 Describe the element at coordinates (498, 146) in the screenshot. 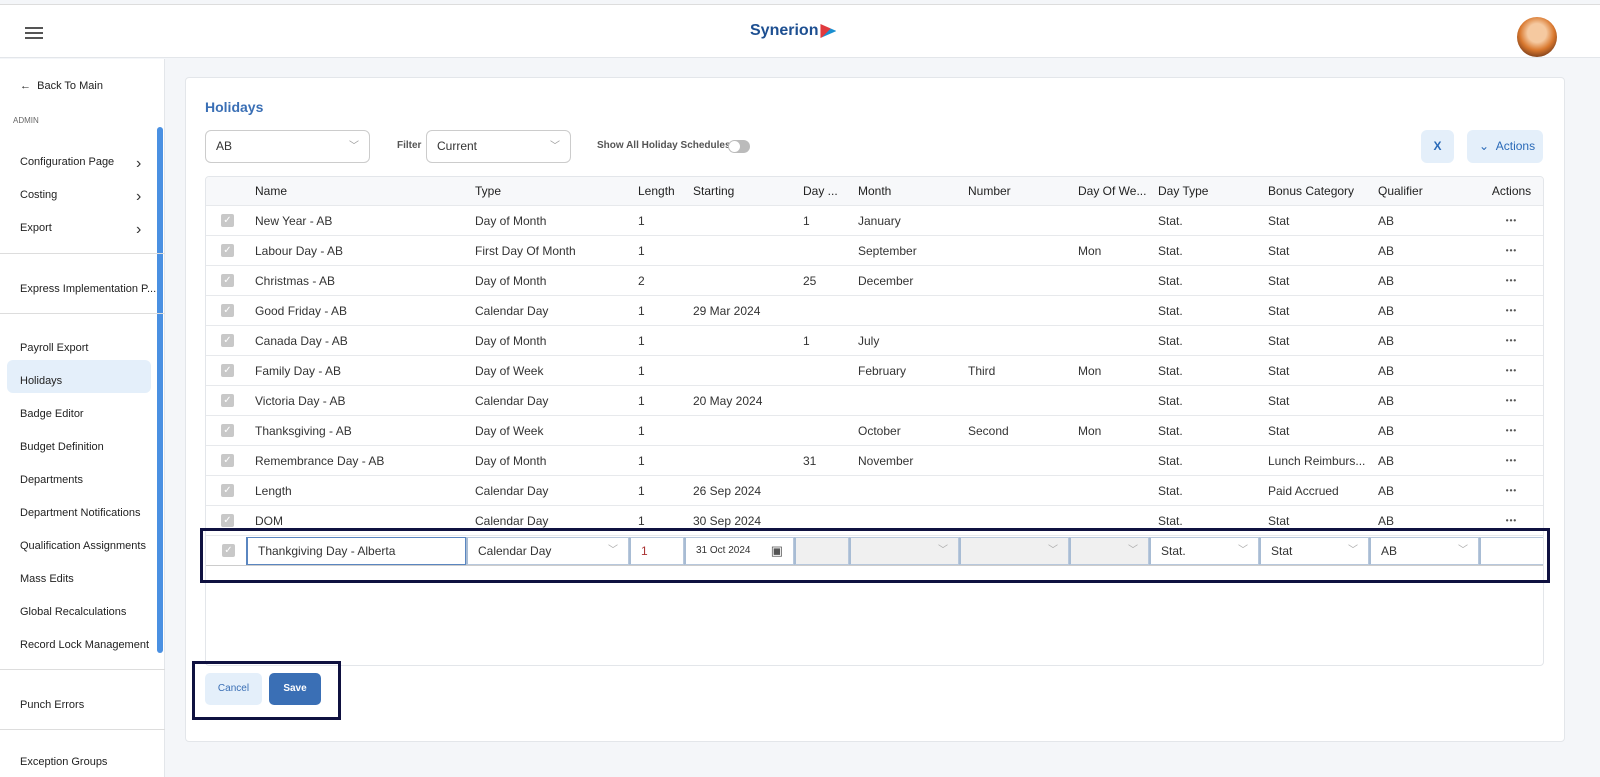

I see `filter-select: Current ﹀` at that location.